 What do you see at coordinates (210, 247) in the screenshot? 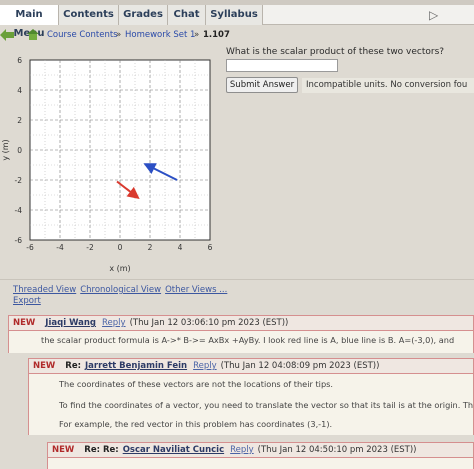
I see `x-tick-label: 6` at bounding box center [210, 247].